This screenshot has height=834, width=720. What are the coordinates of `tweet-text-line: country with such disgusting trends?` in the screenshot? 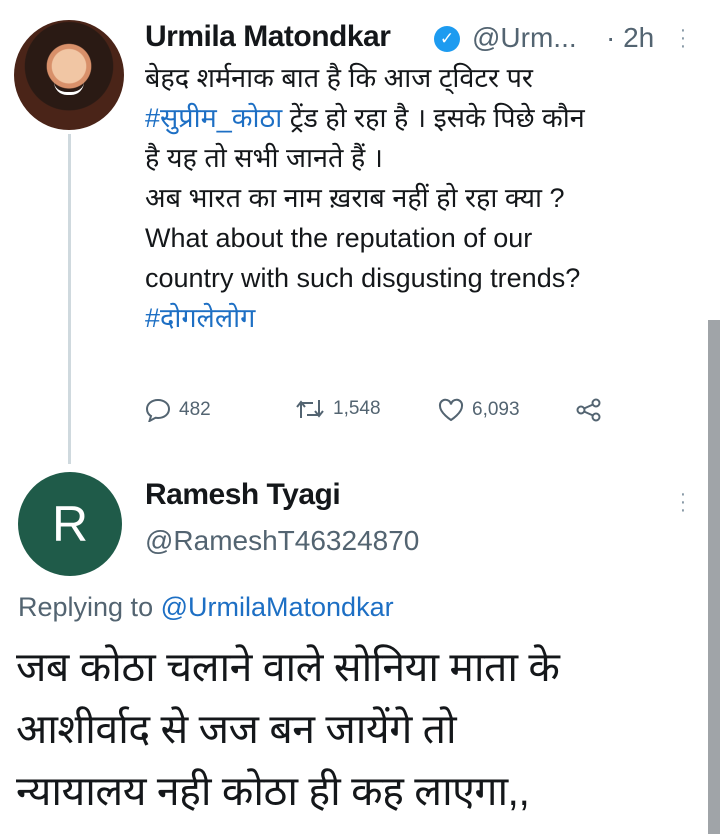 It's located at (363, 278).